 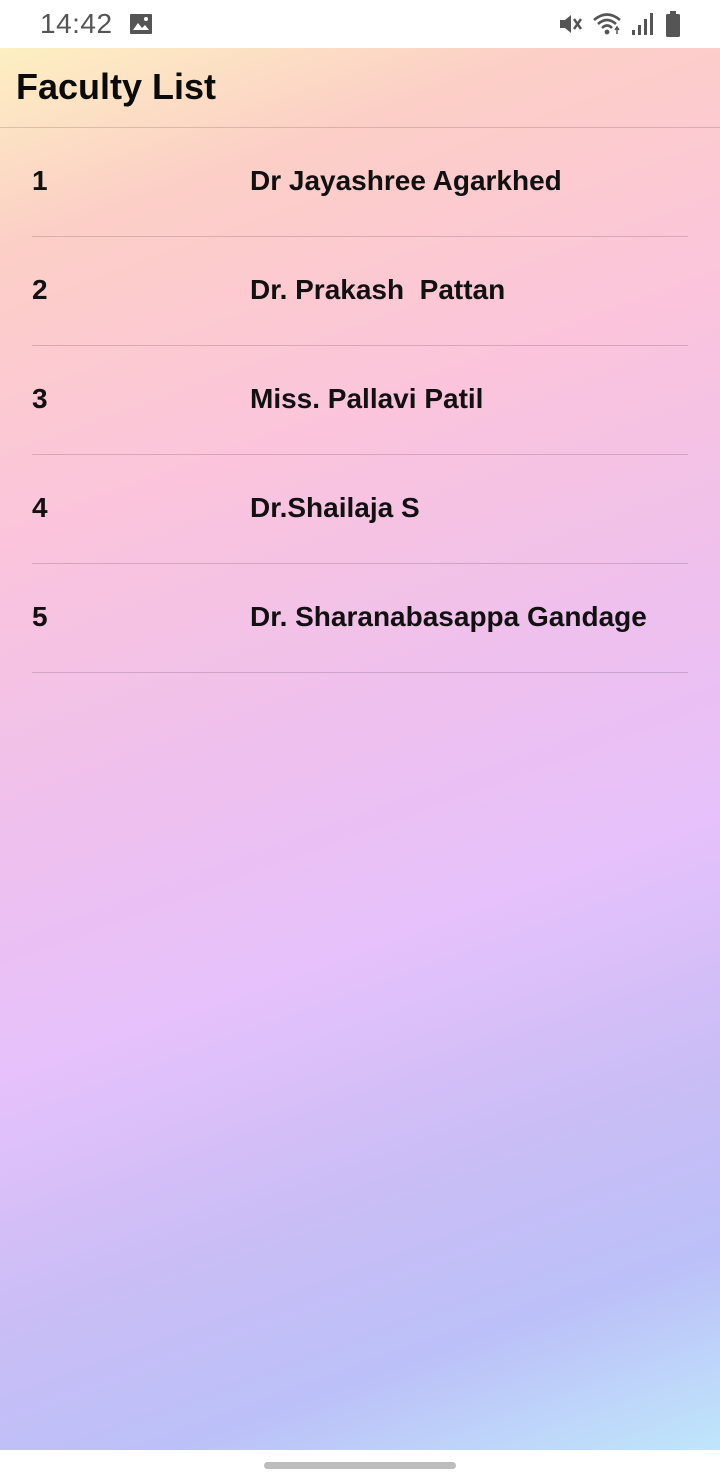 I want to click on faculty-row-4: 4 Dr.Shailaja S, so click(x=360, y=509).